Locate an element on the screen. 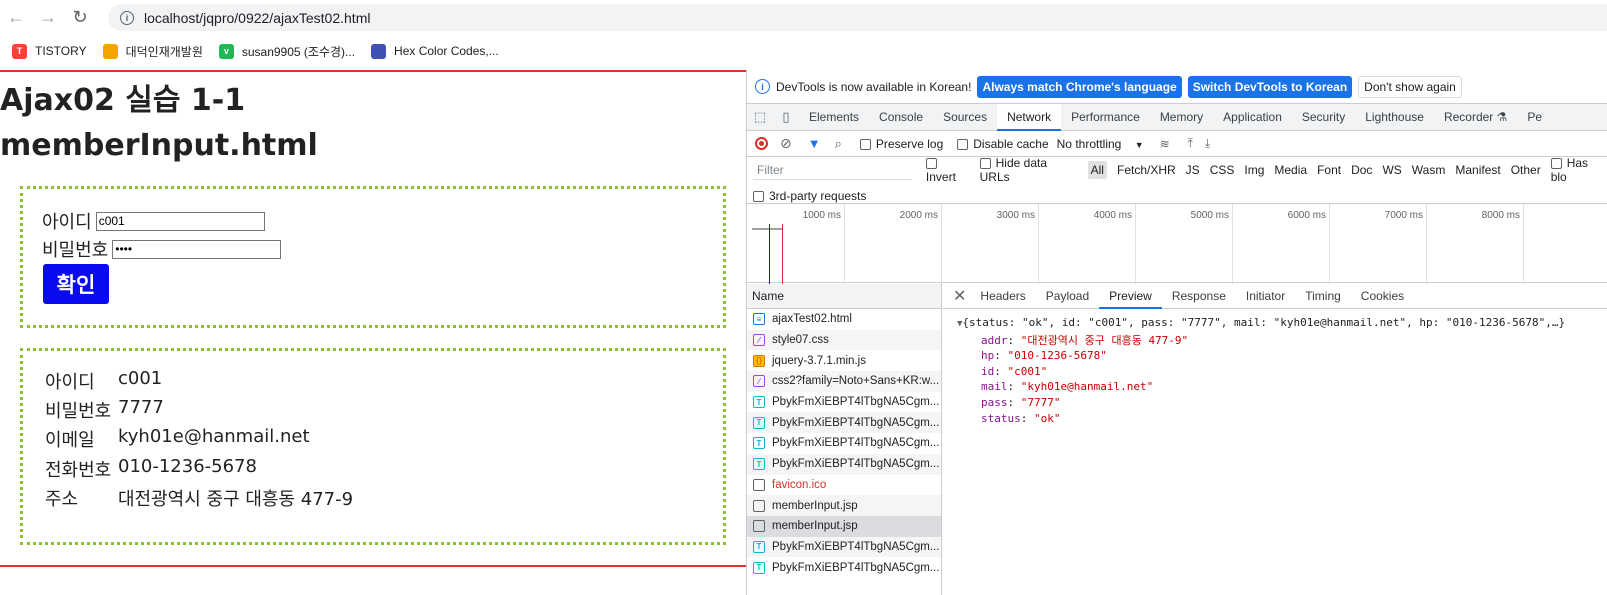 The height and width of the screenshot is (595, 1607). network-conditions-icon: ≋ is located at coordinates (1165, 144).